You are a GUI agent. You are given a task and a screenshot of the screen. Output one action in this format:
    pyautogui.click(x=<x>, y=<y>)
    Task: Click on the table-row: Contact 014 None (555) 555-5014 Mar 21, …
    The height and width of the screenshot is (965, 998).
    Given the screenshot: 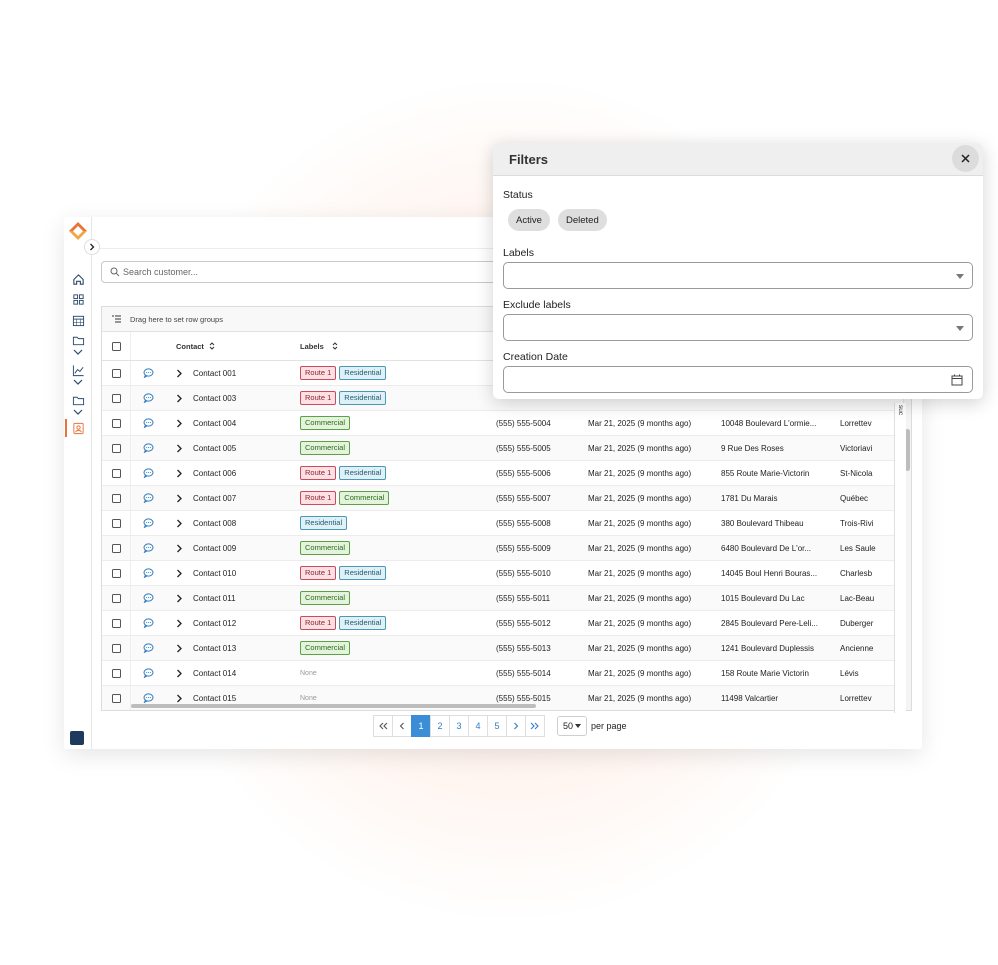 What is the action you would take?
    pyautogui.click(x=506, y=673)
    